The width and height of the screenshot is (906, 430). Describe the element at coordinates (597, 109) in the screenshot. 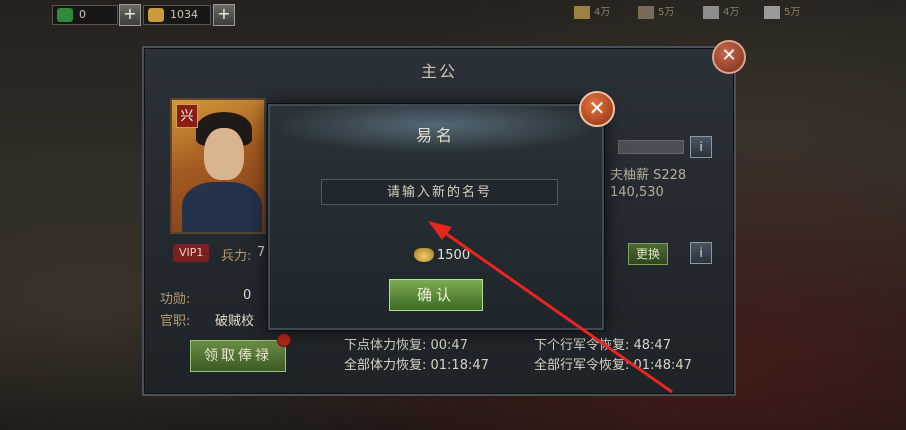

I see `dialog-close-button: ✕` at that location.